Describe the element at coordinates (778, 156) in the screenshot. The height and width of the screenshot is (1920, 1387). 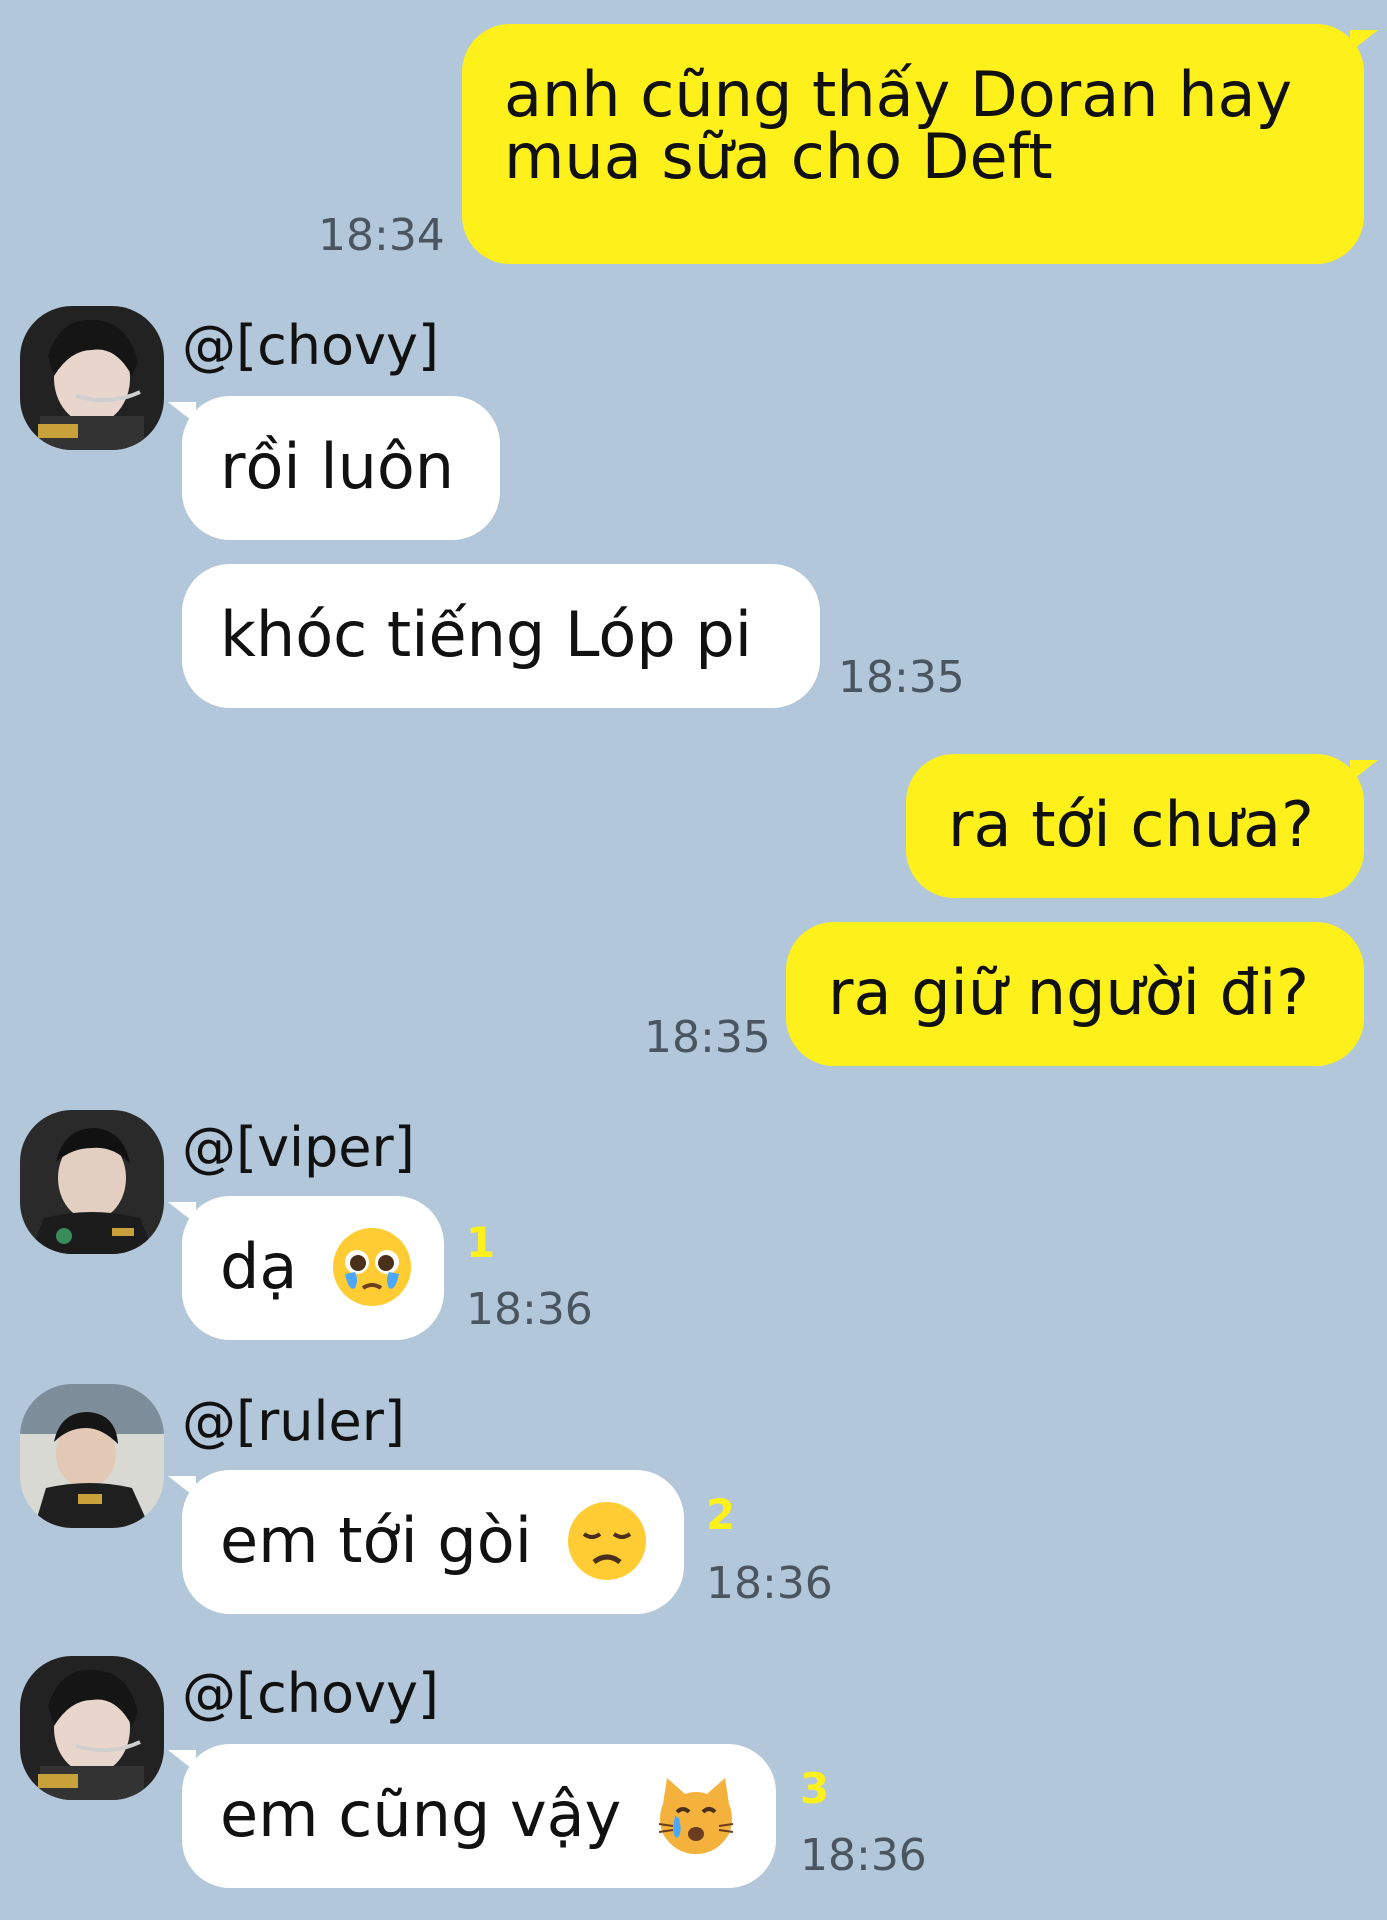
I see `message-text-line-2: mua sữa cho Deft` at that location.